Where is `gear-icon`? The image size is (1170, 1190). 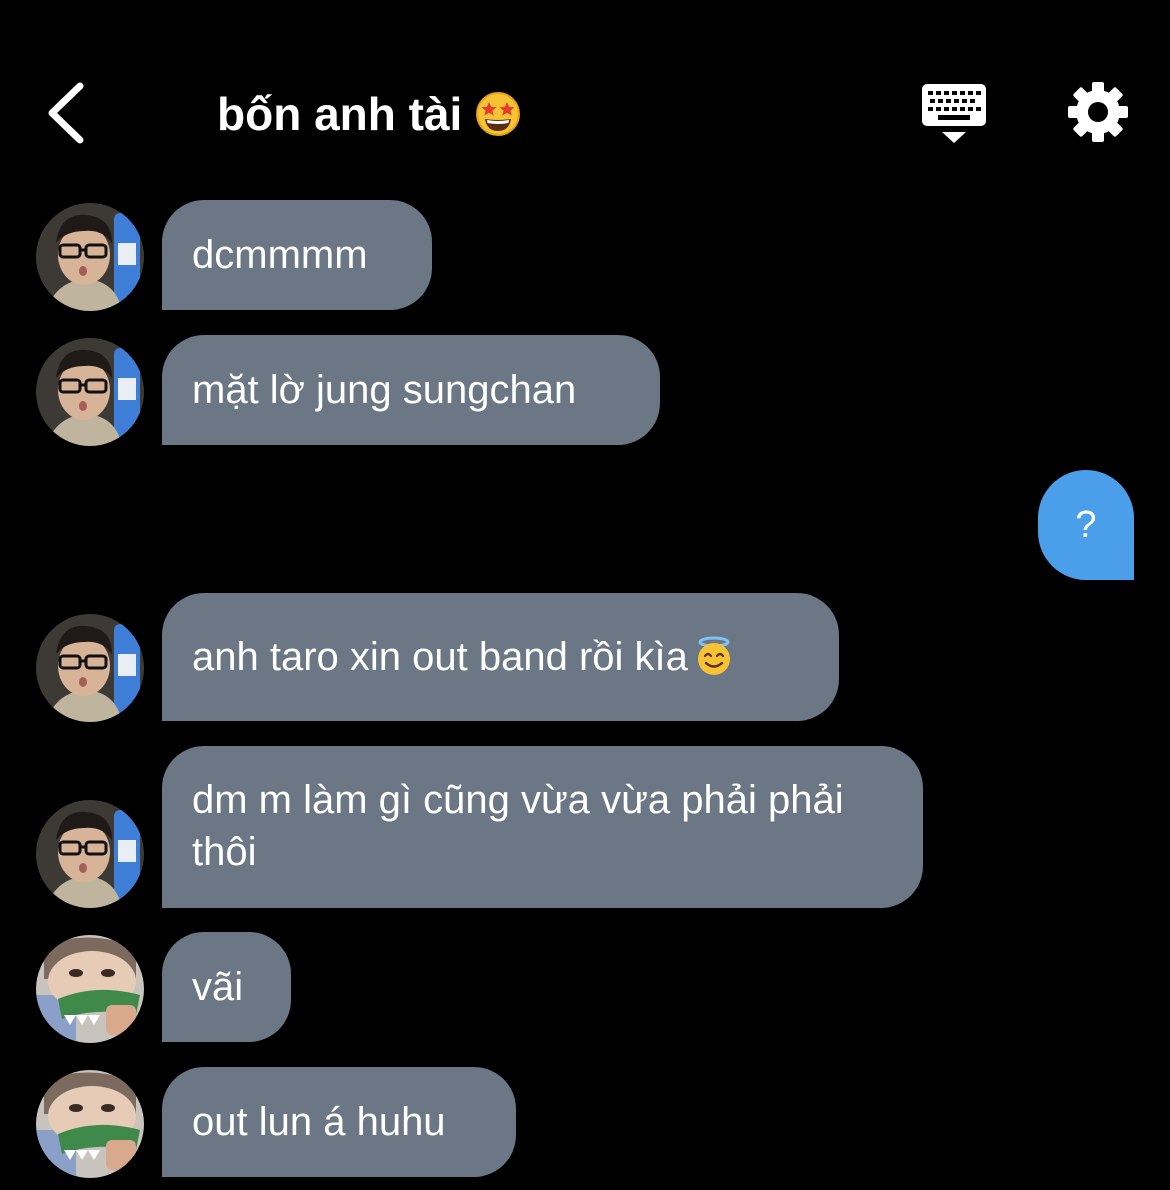 gear-icon is located at coordinates (1098, 112).